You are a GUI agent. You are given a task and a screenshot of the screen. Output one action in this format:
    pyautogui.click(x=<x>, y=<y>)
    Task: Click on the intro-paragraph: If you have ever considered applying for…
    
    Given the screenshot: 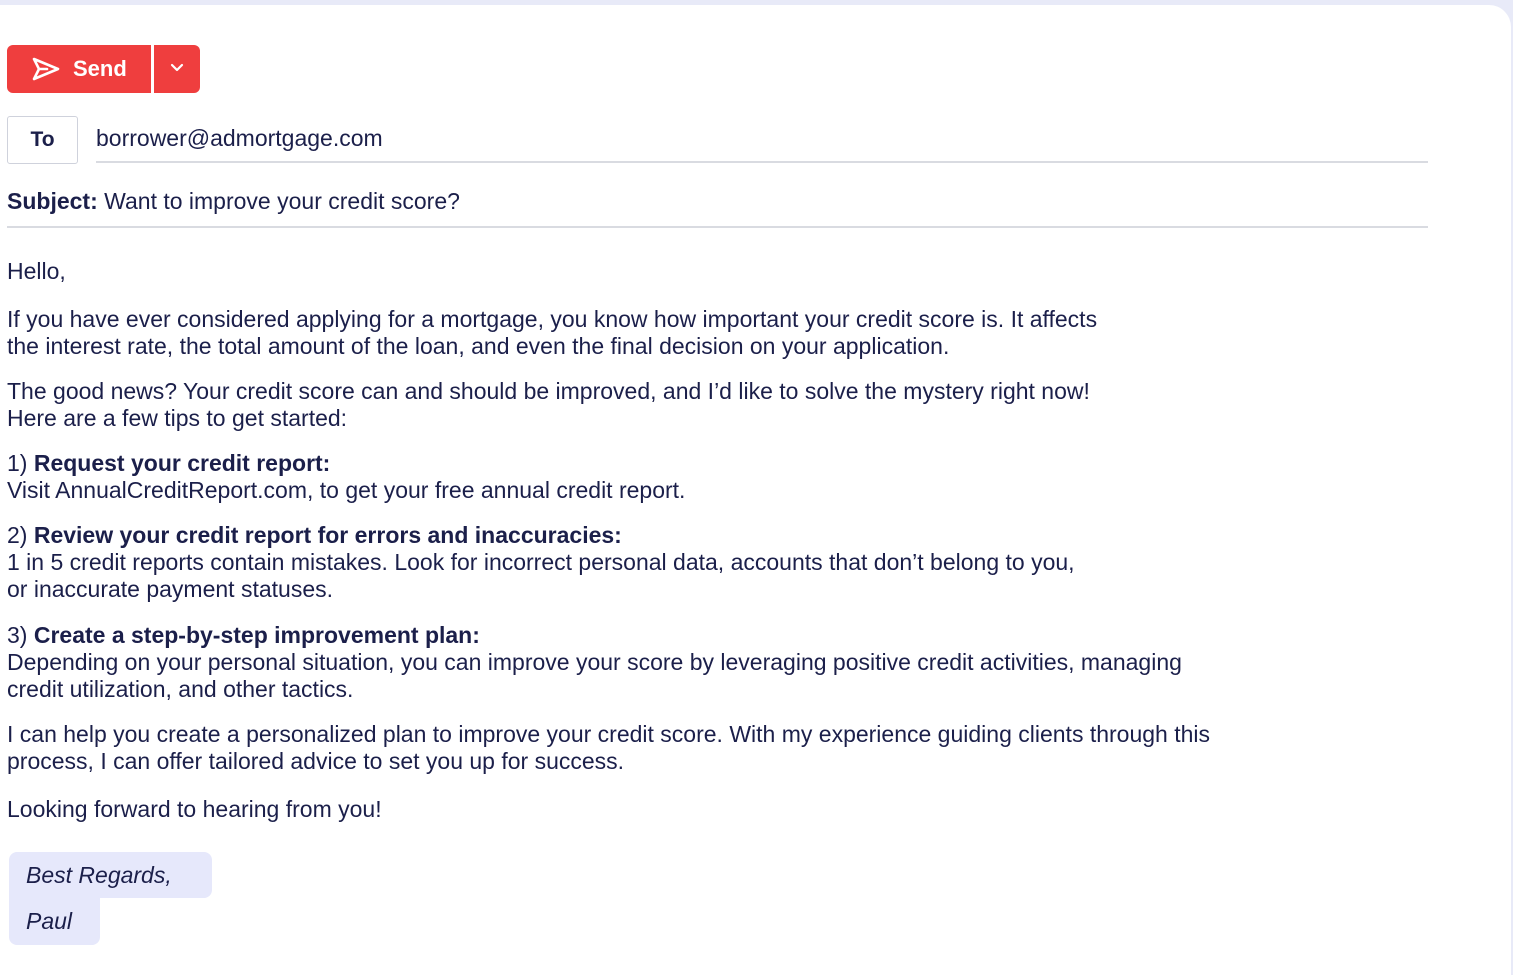 What is the action you would take?
    pyautogui.click(x=747, y=333)
    